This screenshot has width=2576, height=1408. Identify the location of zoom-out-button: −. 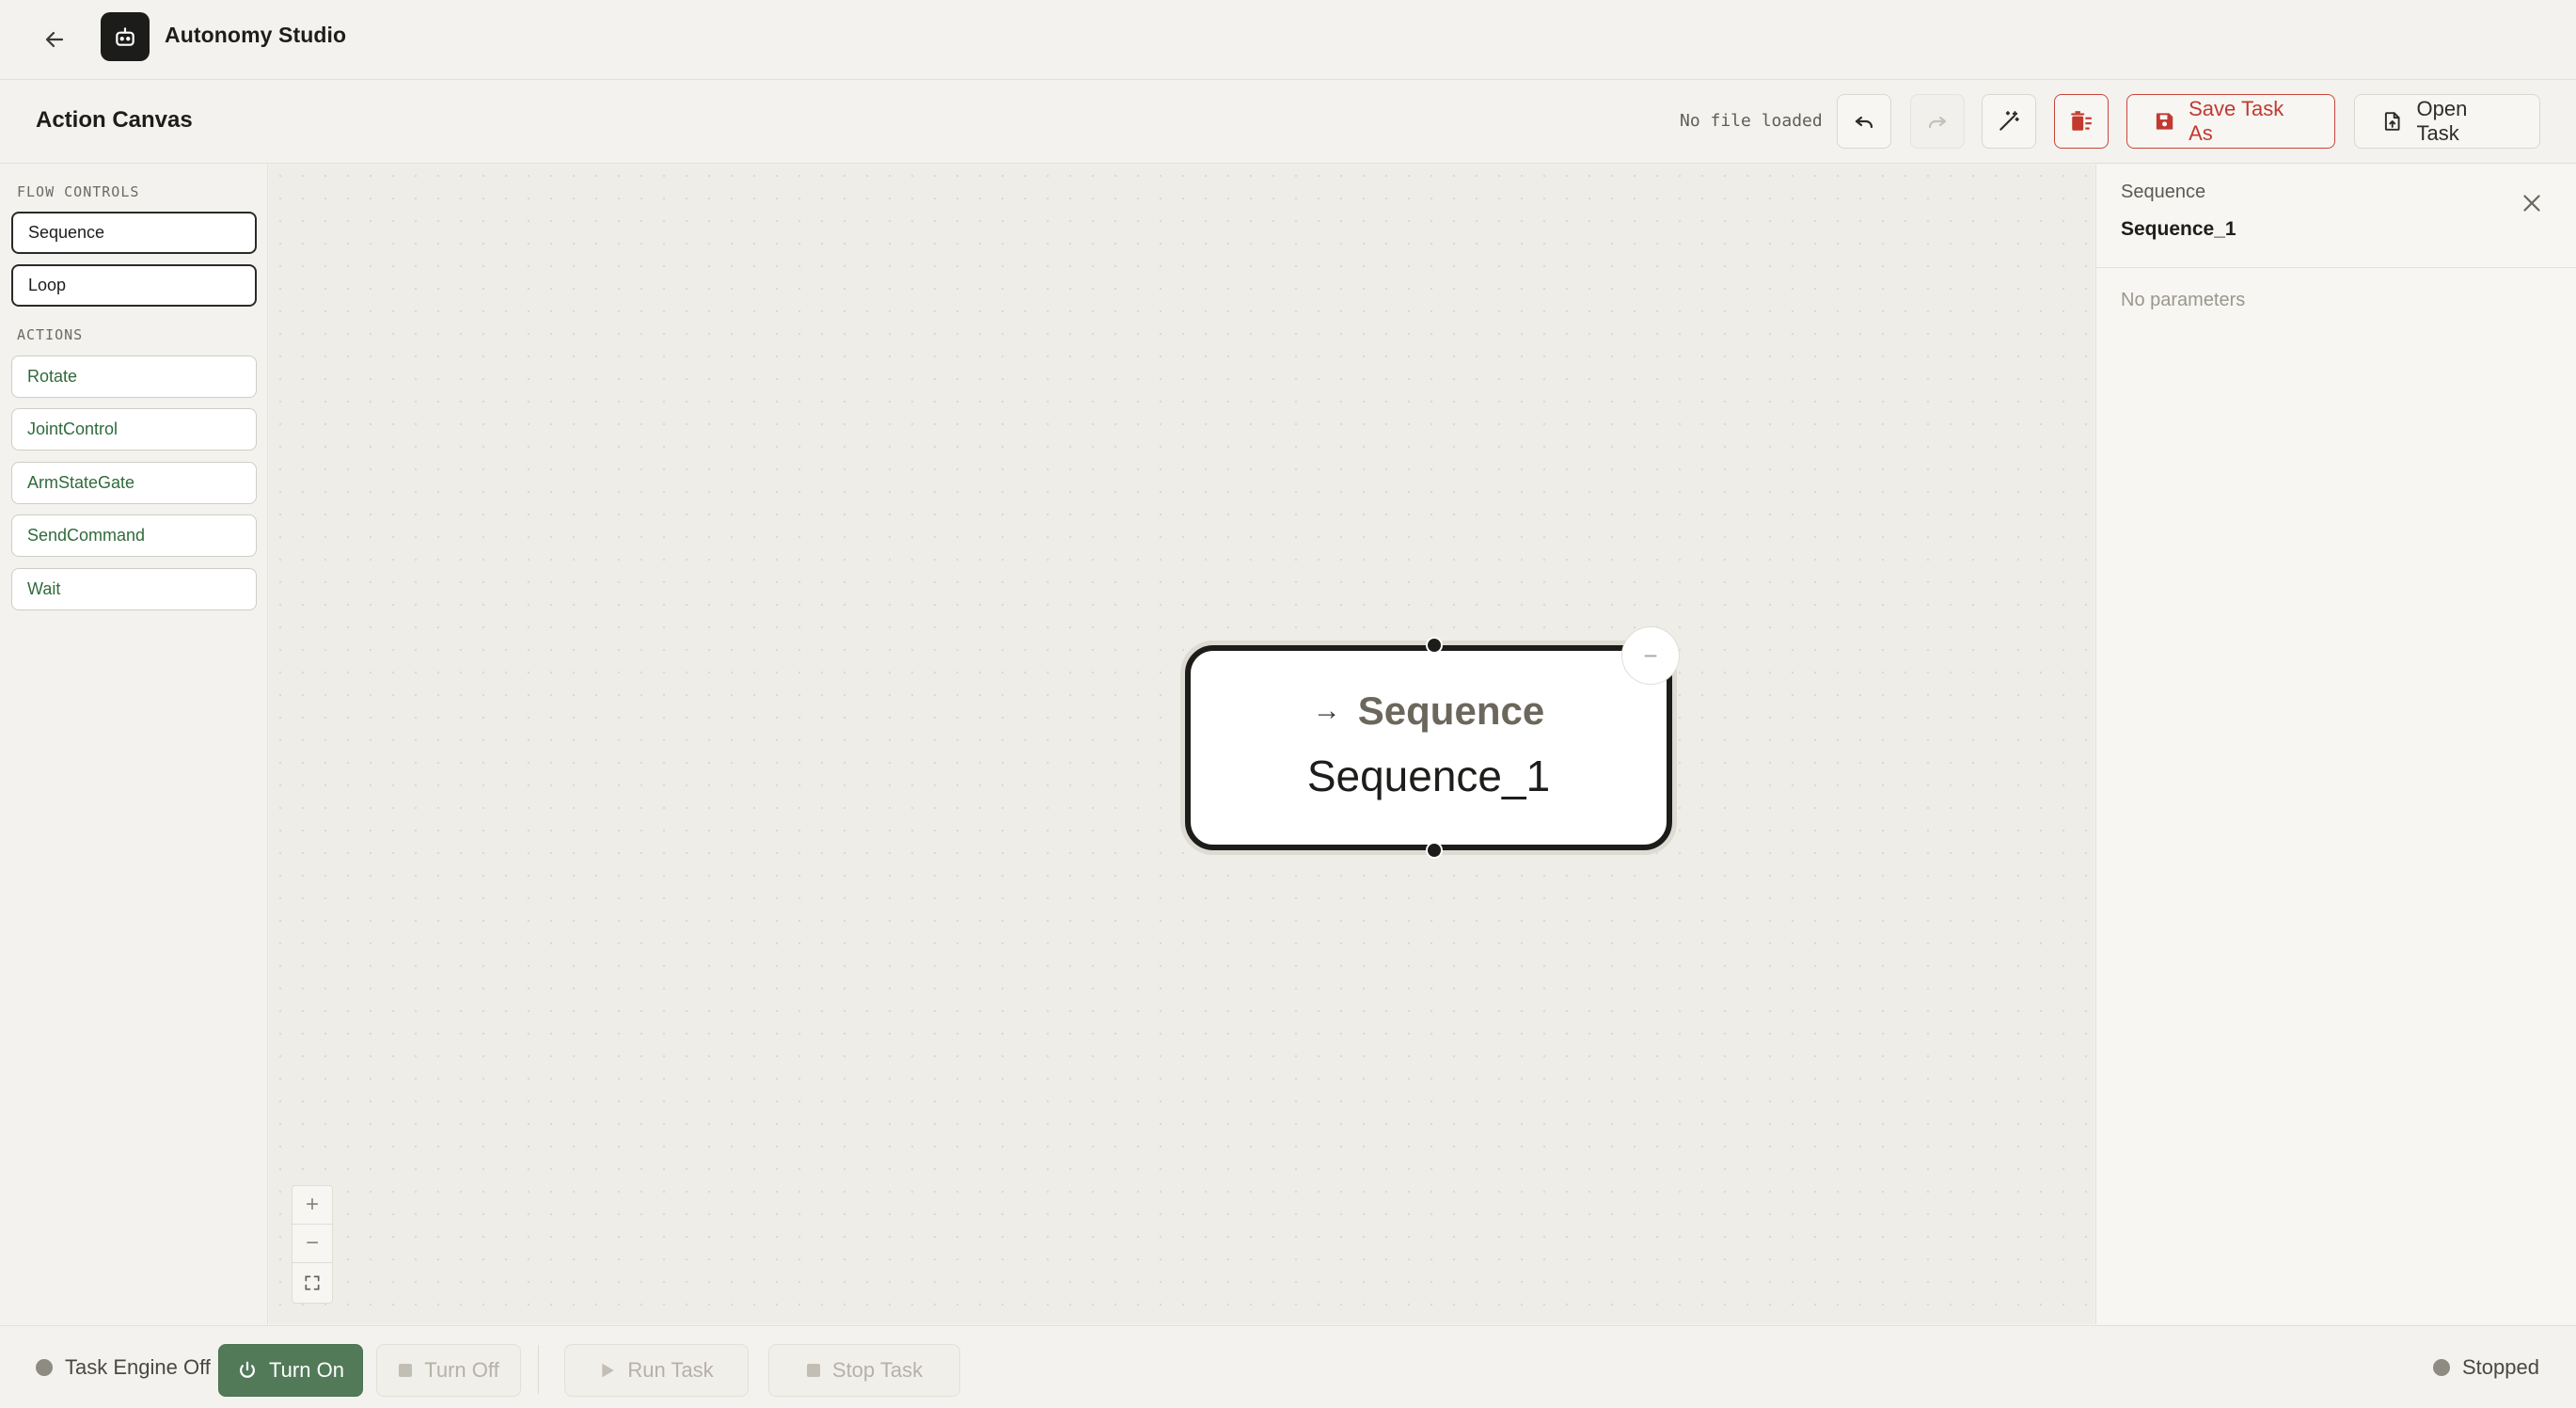
(312, 1244).